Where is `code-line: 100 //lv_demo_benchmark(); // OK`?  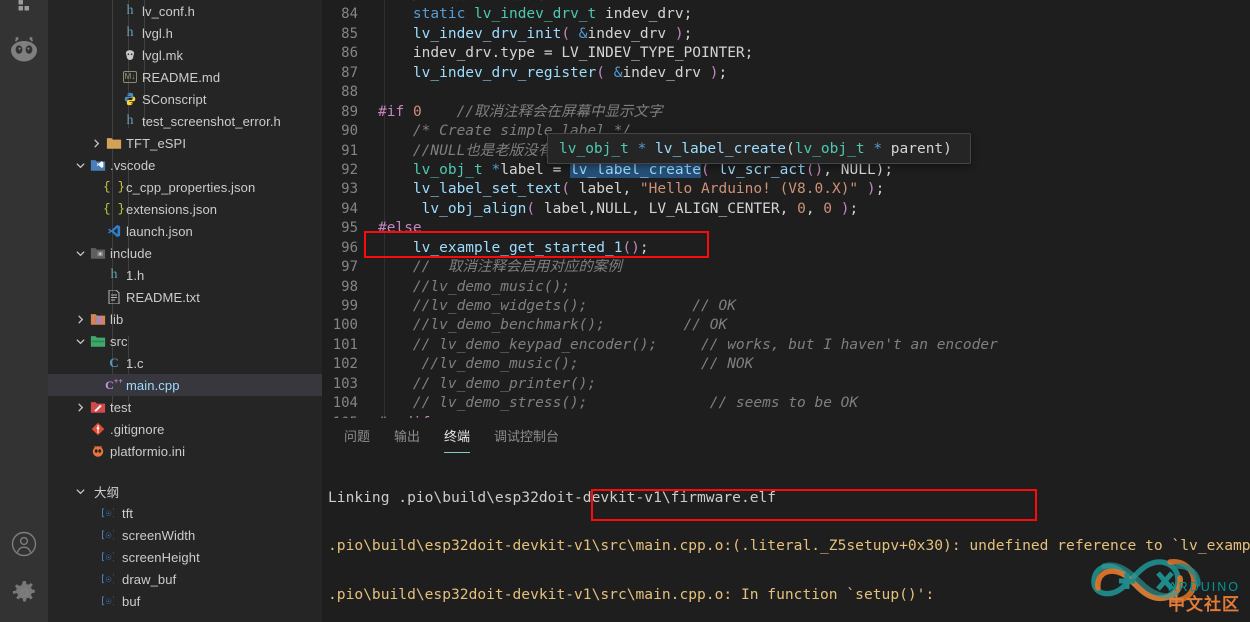
code-line: 100 //lv_demo_benchmark(); // OK is located at coordinates (786, 325).